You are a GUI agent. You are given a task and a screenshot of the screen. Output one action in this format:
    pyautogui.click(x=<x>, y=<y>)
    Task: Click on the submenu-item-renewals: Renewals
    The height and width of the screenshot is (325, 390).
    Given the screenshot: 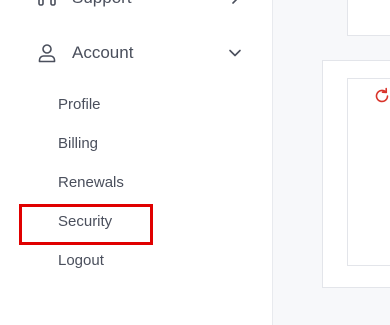 What is the action you would take?
    pyautogui.click(x=91, y=182)
    